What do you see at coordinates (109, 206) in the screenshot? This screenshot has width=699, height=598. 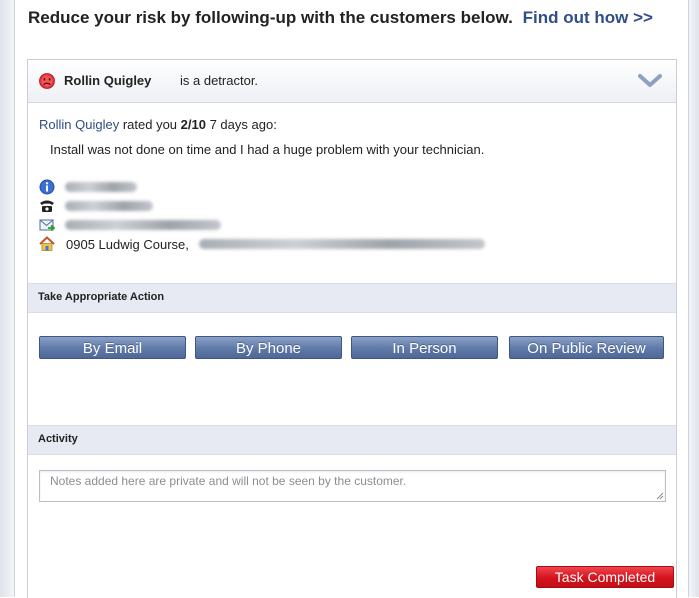 I see `redacted-phone` at bounding box center [109, 206].